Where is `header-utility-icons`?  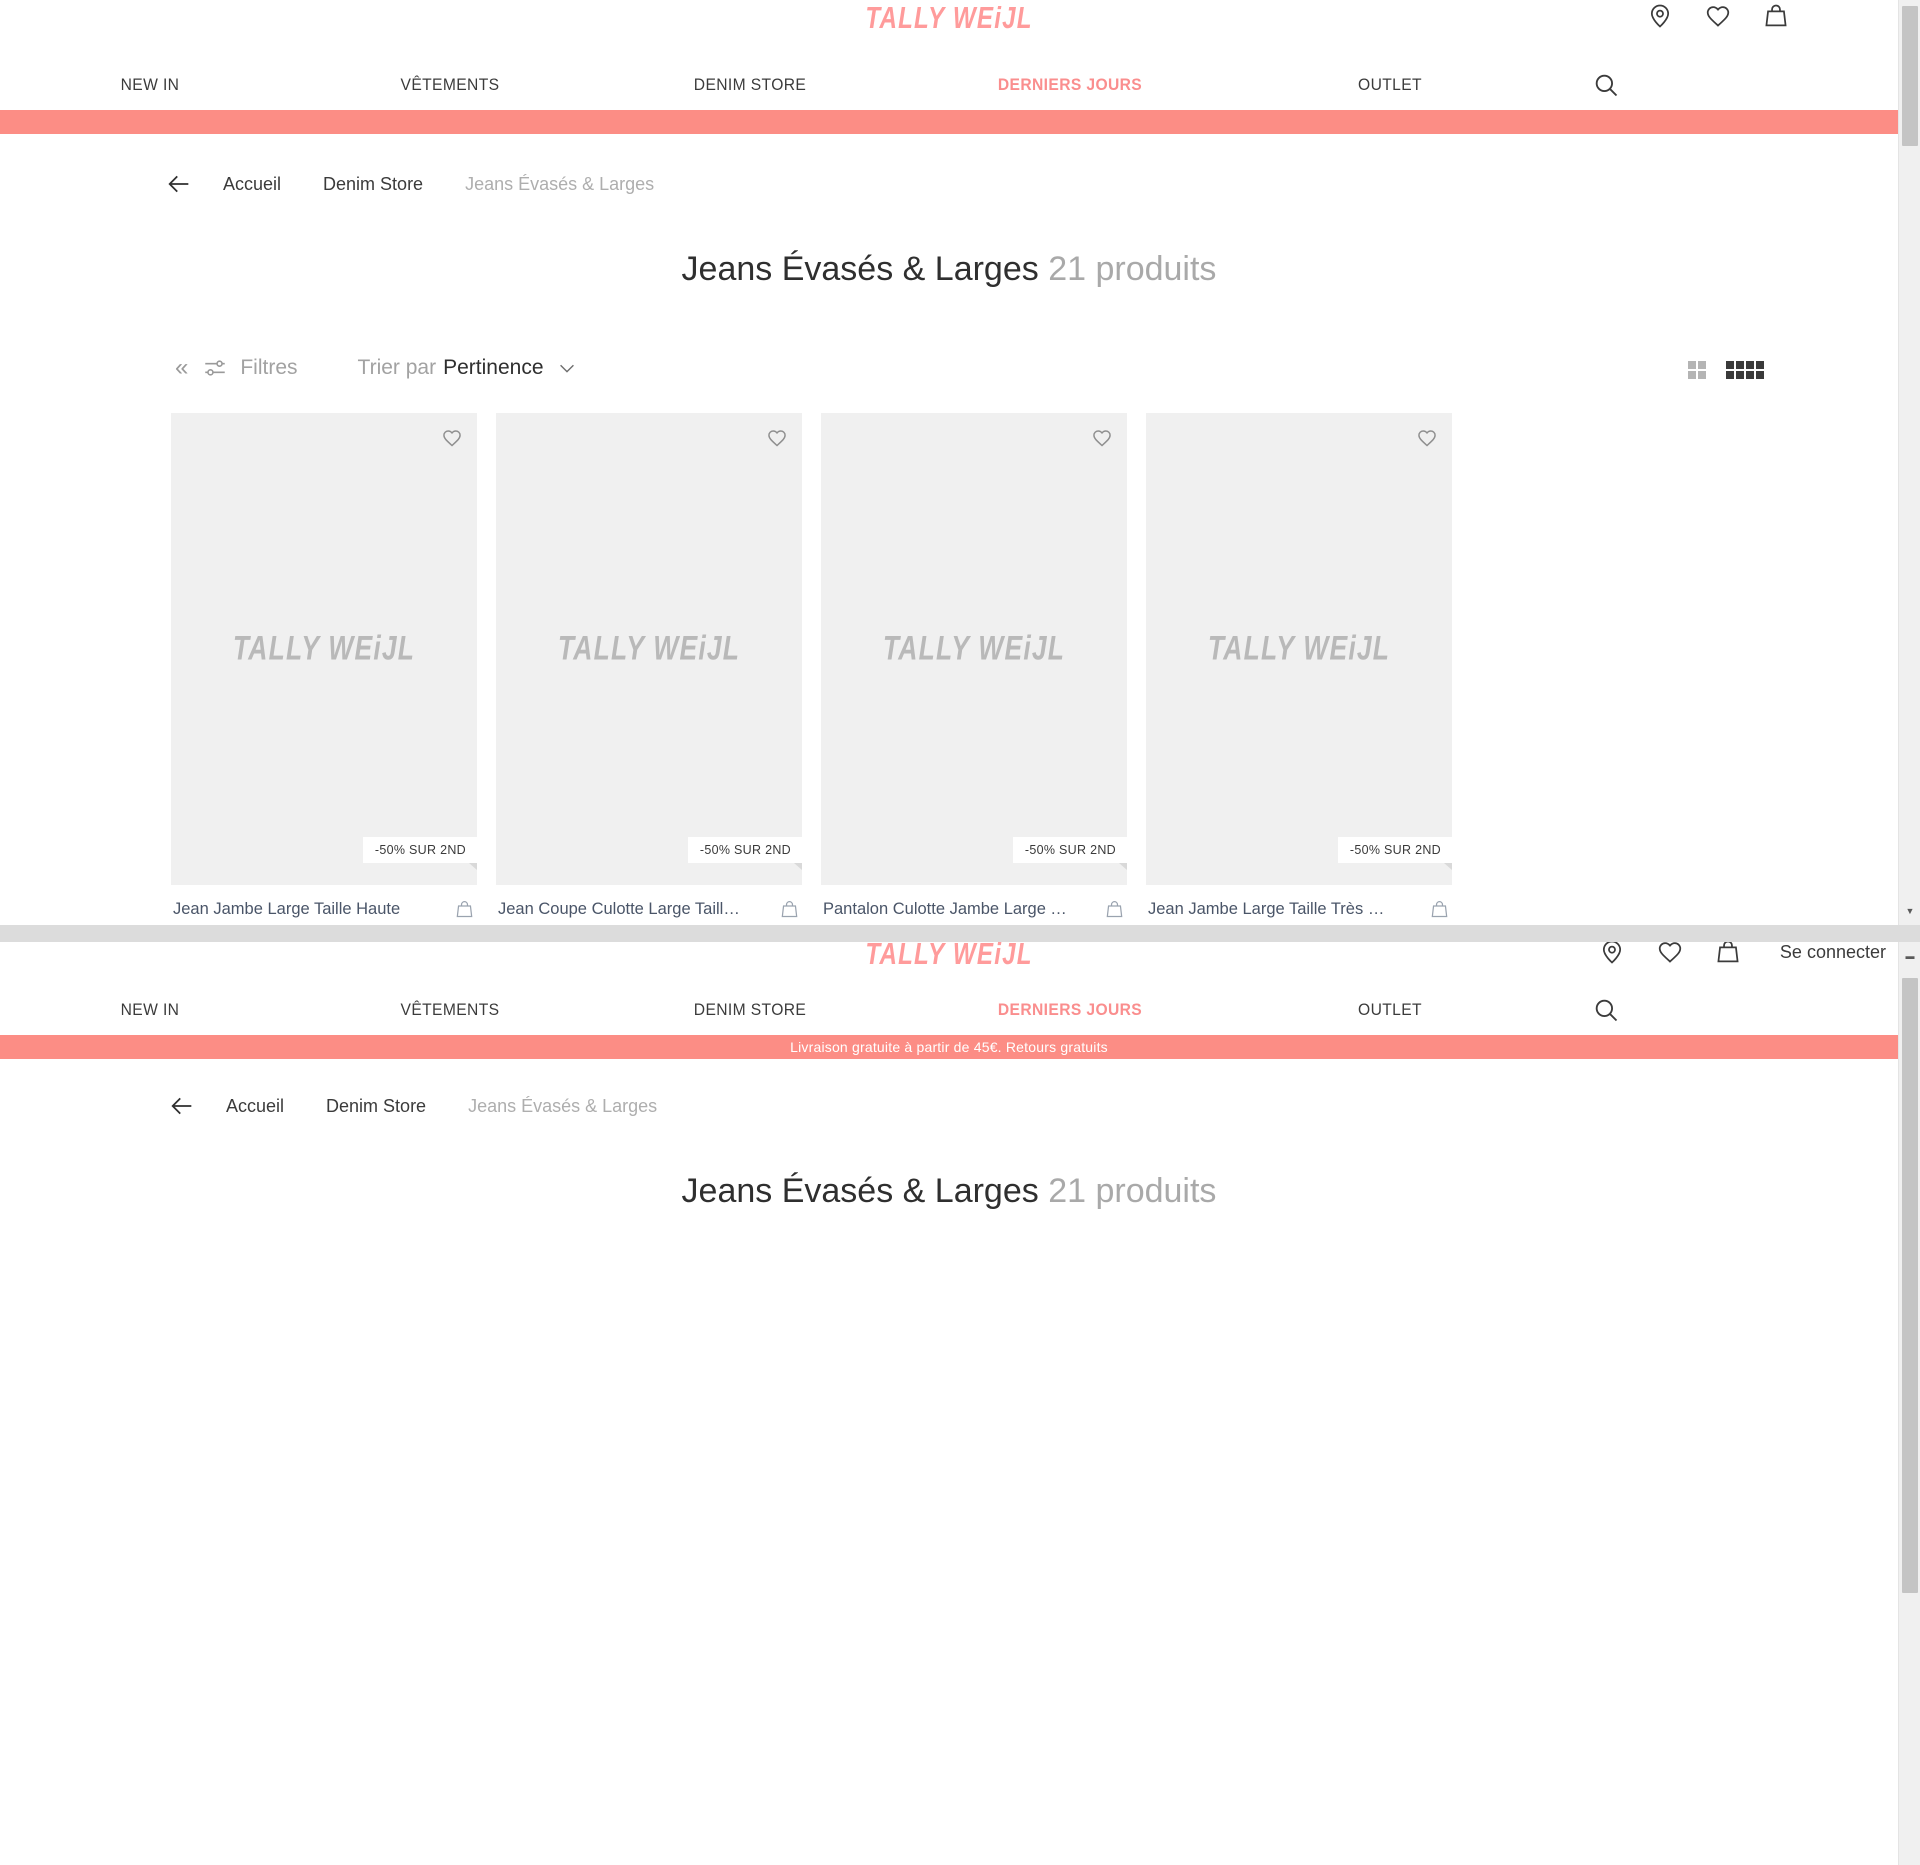
header-utility-icons is located at coordinates (1718, 16).